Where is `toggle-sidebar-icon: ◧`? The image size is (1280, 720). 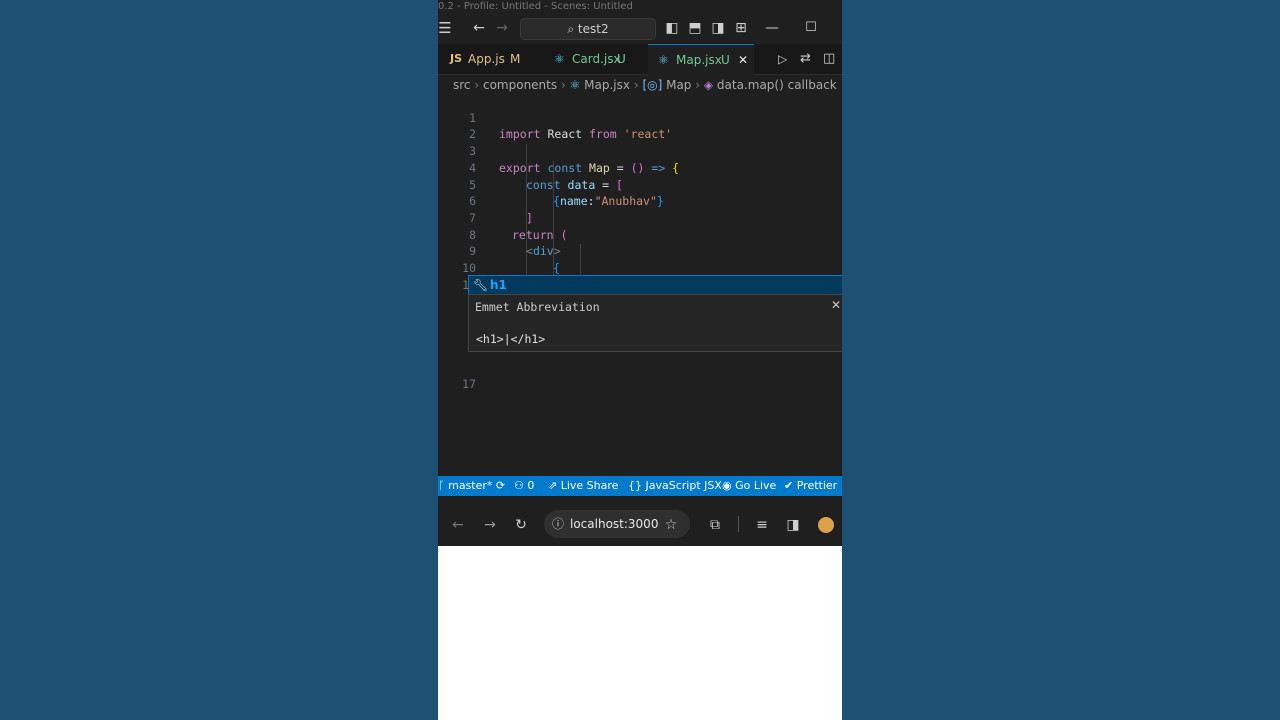 toggle-sidebar-icon: ◧ is located at coordinates (672, 28).